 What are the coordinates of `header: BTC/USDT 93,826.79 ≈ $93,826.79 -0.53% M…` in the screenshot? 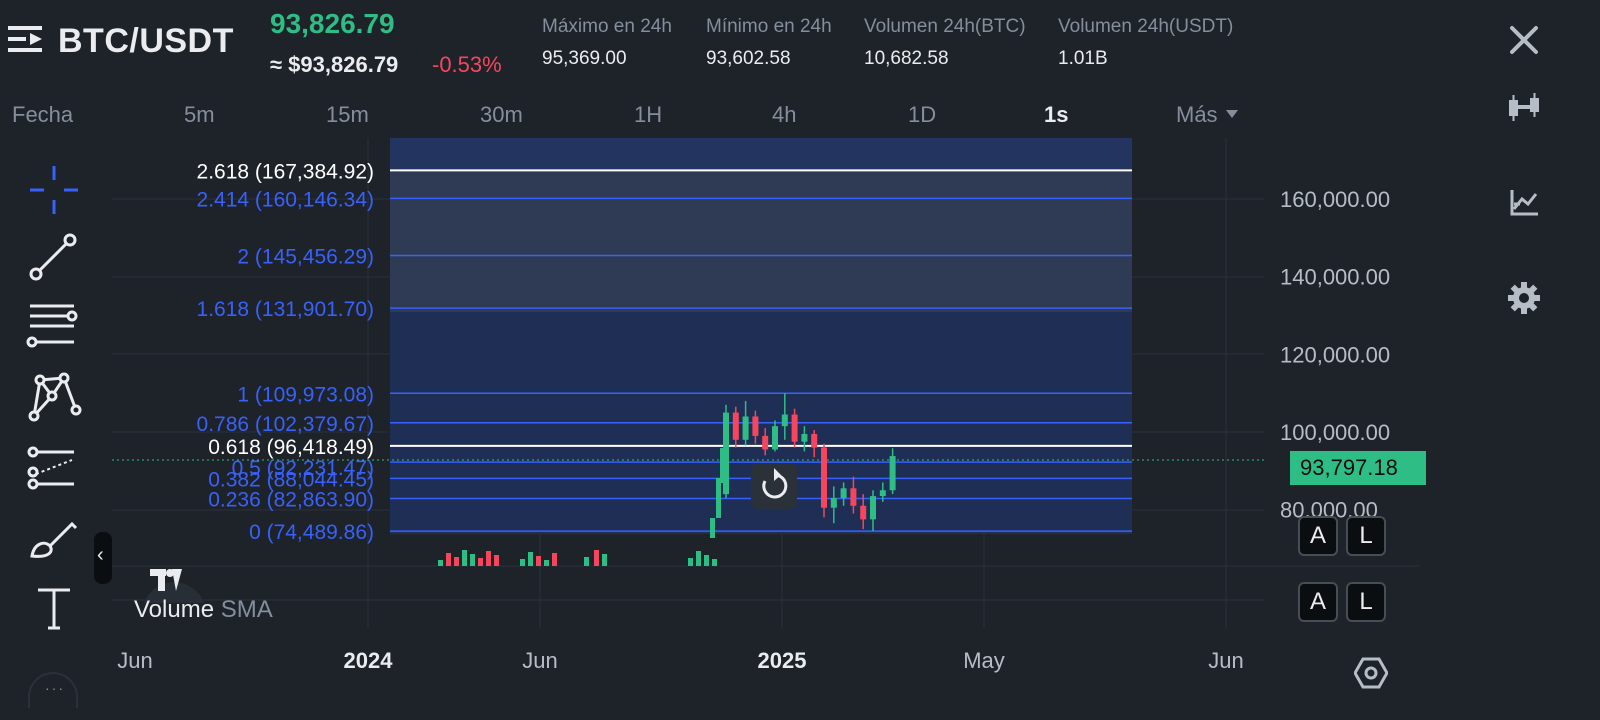 It's located at (800, 49).